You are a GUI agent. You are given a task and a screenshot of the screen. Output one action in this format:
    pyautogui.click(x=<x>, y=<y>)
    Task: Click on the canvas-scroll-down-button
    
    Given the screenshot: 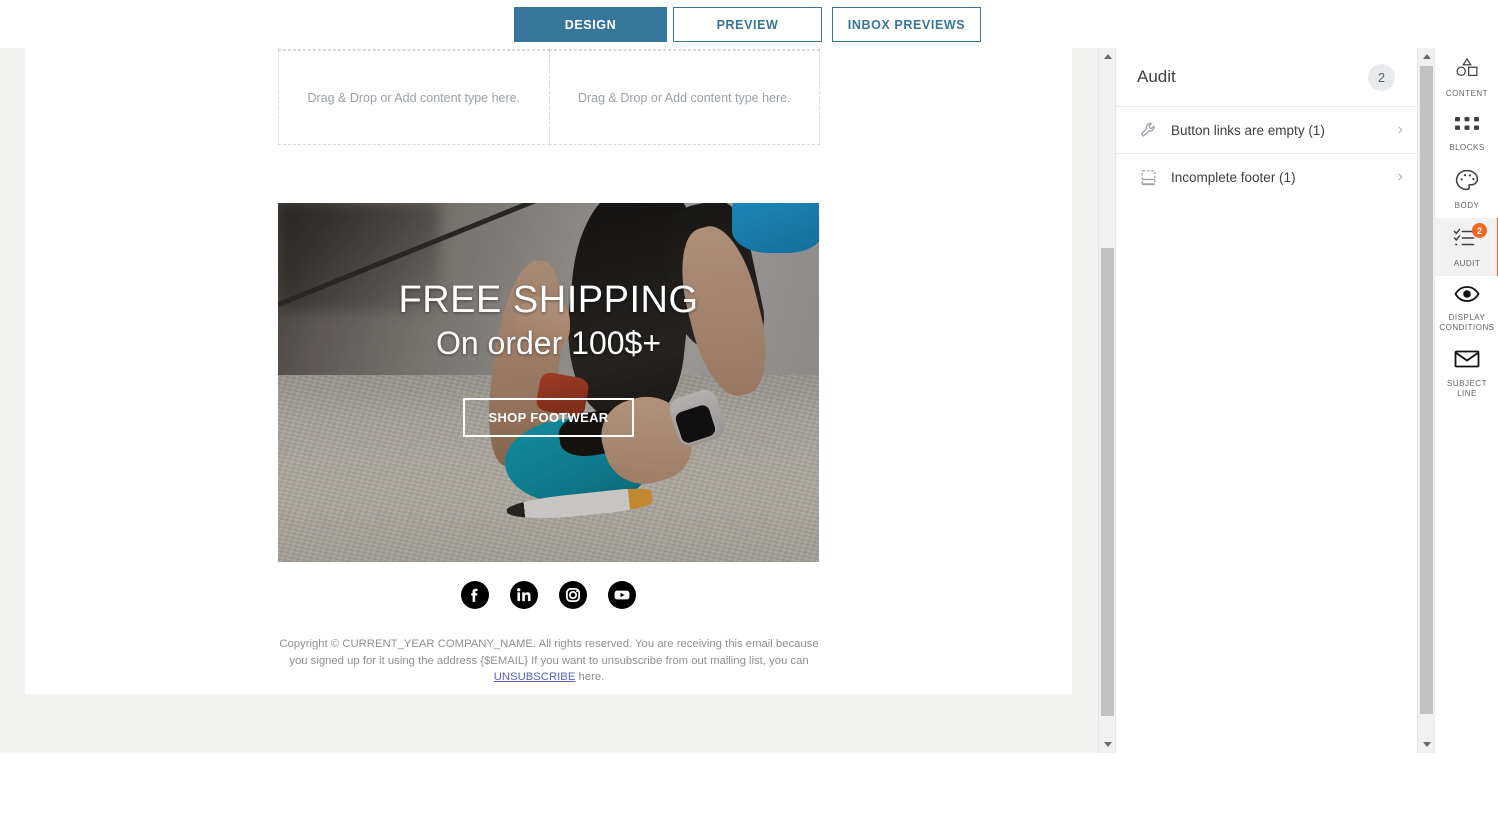 What is the action you would take?
    pyautogui.click(x=1107, y=744)
    